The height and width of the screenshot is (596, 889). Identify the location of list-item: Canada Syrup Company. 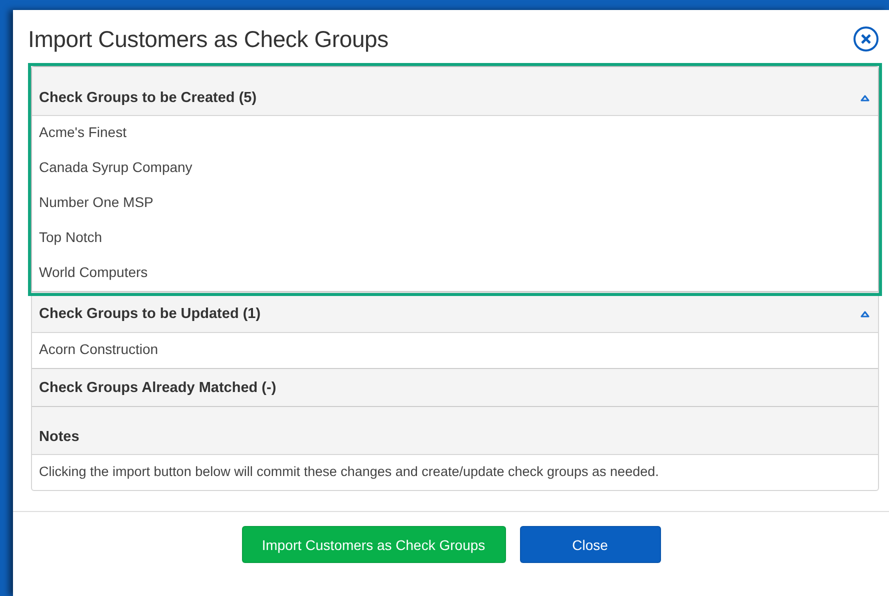
(116, 167).